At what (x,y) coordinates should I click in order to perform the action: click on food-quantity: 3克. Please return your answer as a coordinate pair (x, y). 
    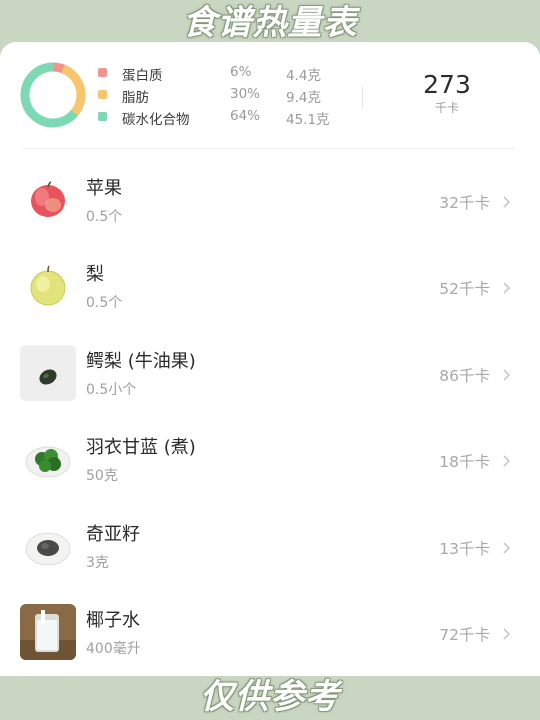
    Looking at the image, I should click on (97, 562).